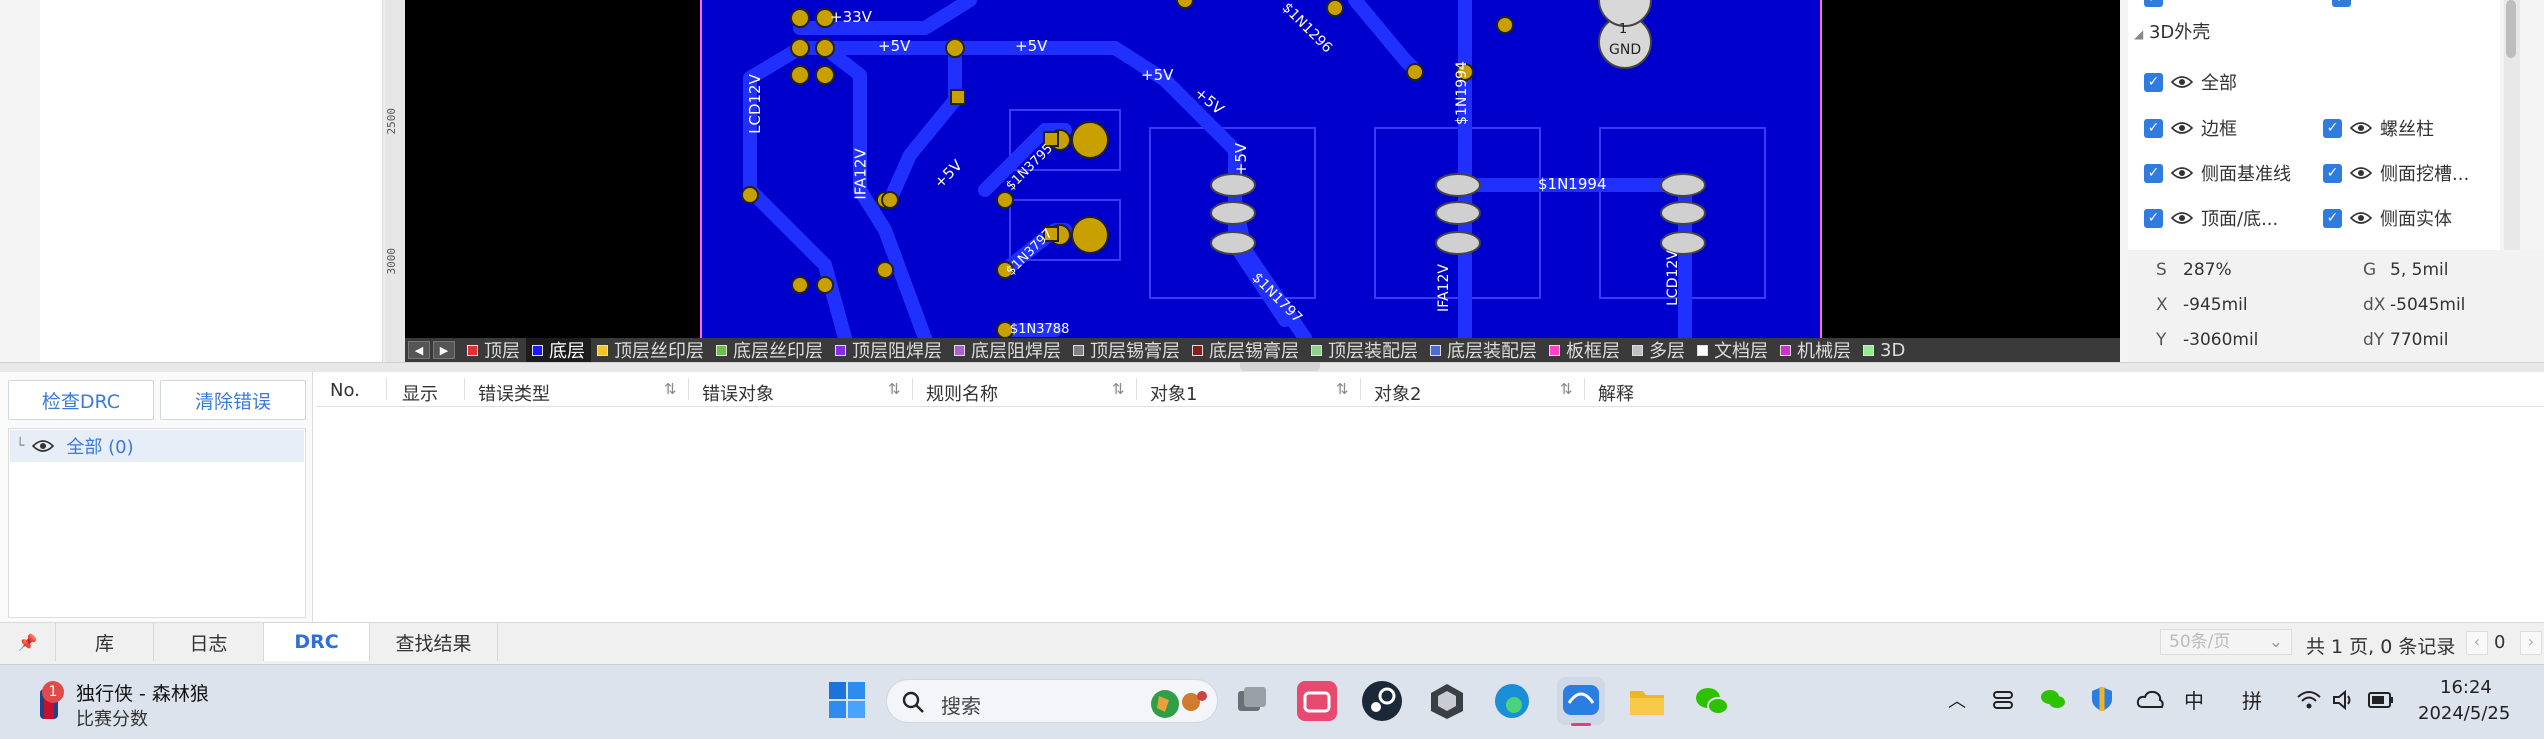 The height and width of the screenshot is (739, 2544). What do you see at coordinates (49, 701) in the screenshot?
I see `news-widget-icon: 1` at bounding box center [49, 701].